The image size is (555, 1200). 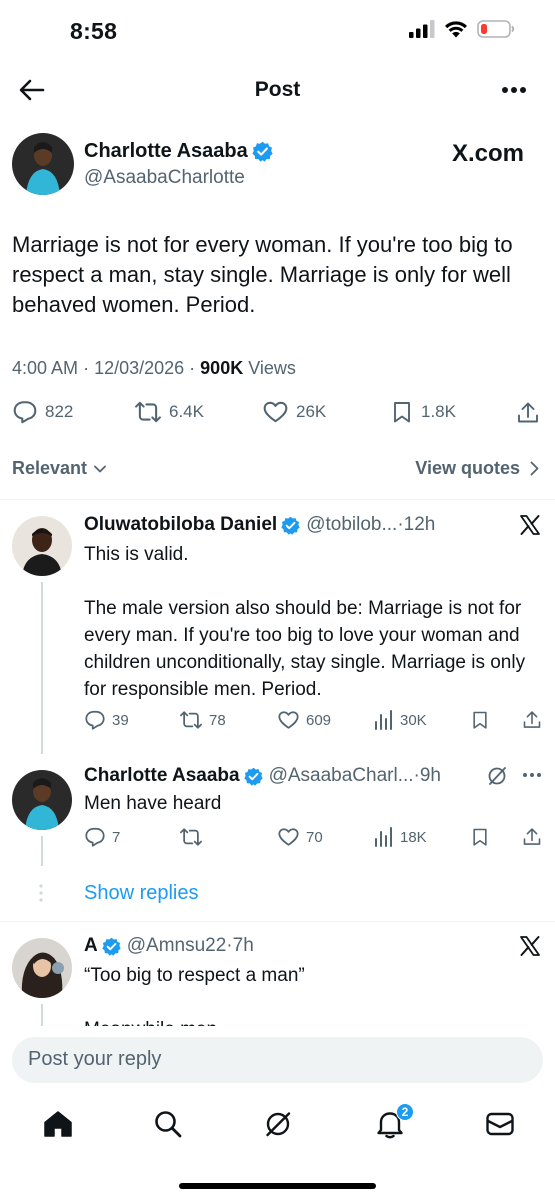 I want to click on post-time: 4:00 AM, so click(x=45, y=368).